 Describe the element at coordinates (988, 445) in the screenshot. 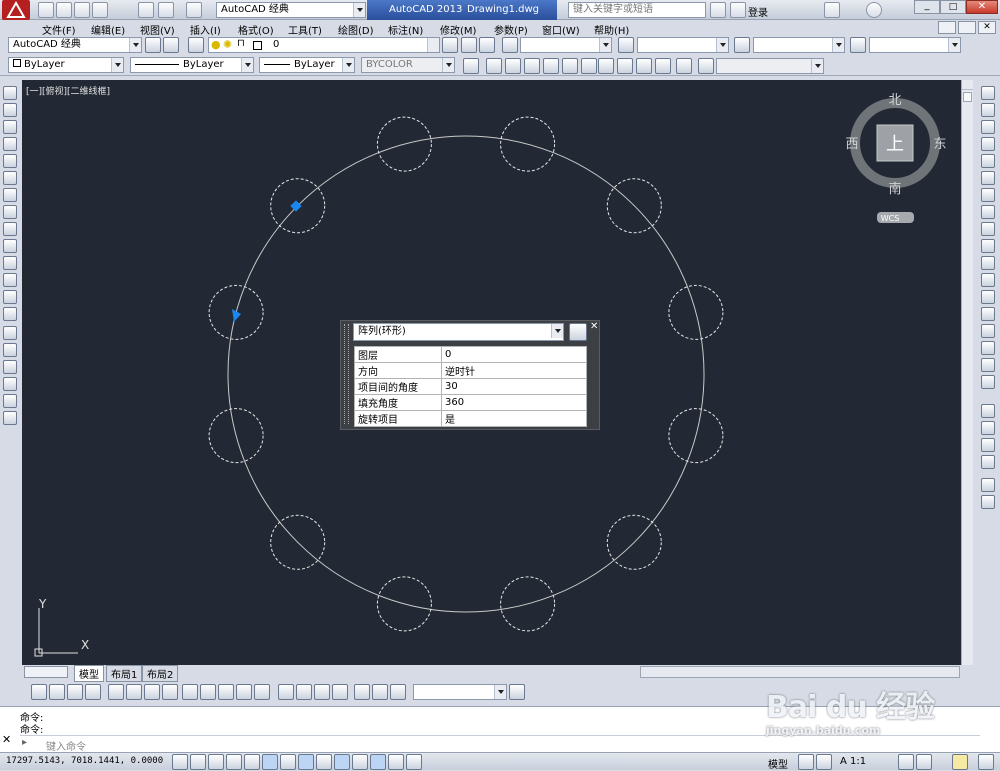

I see `draw-order-above-icon` at that location.